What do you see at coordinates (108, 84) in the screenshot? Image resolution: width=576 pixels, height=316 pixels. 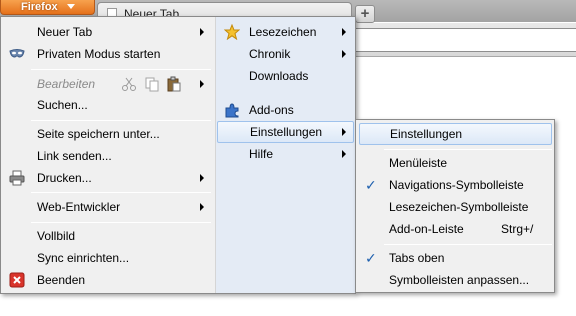 I see `menu-item-edit: Bearbeiten` at bounding box center [108, 84].